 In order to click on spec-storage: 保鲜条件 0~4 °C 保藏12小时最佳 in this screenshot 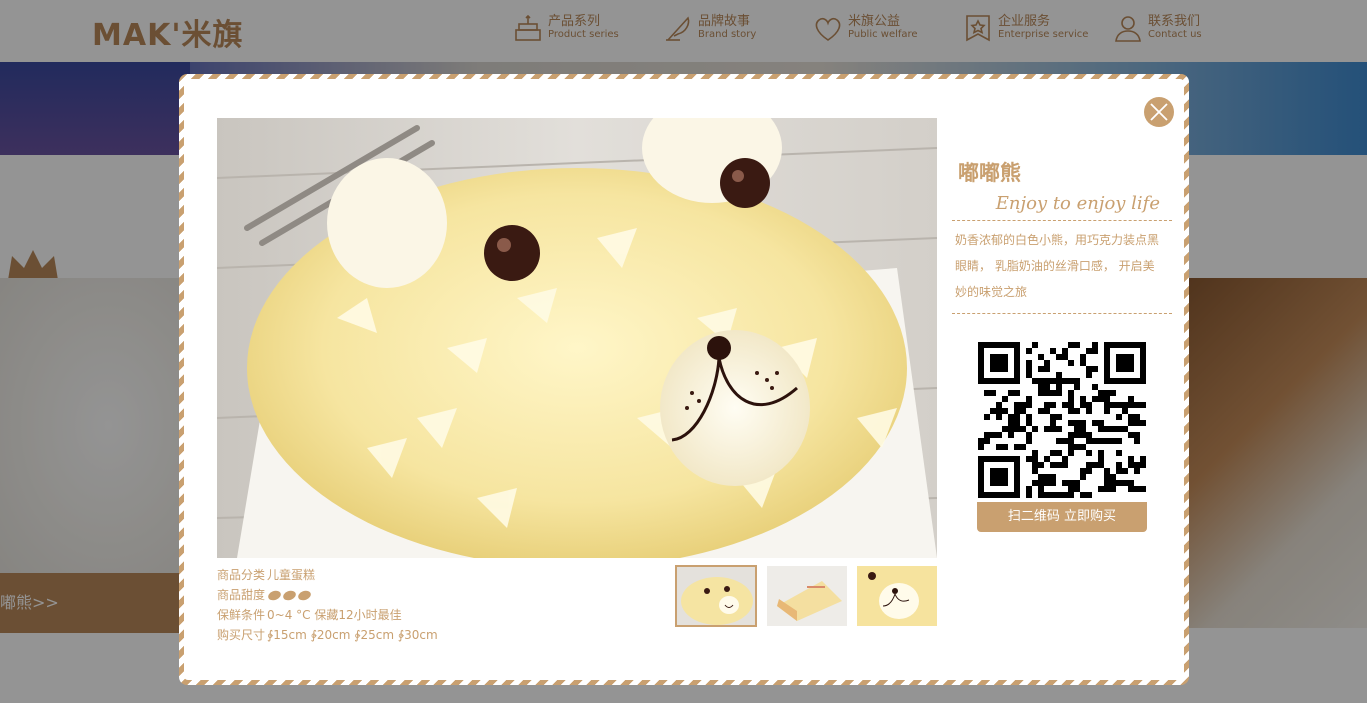, I will do `click(327, 615)`.